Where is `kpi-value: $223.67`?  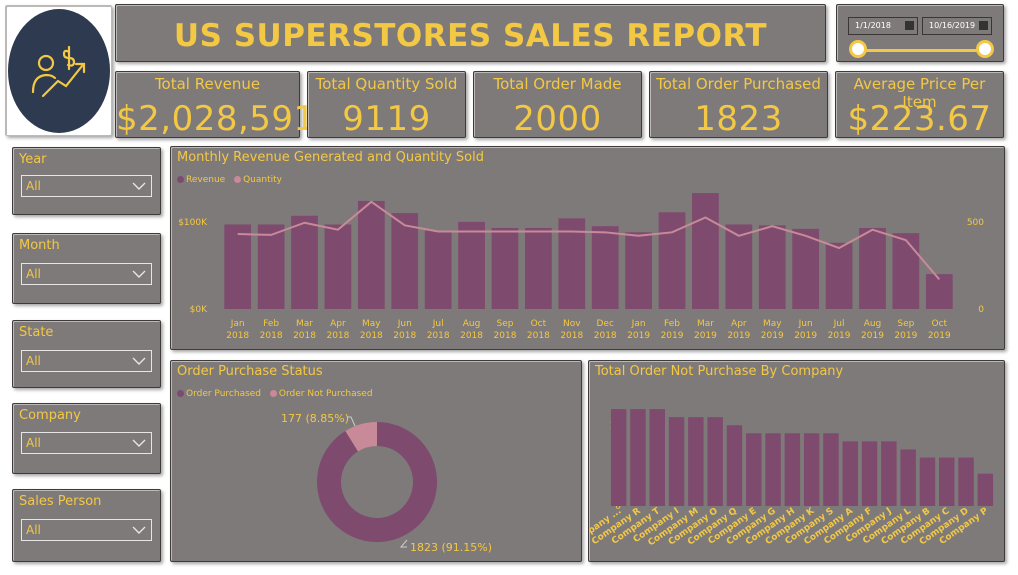 kpi-value: $223.67 is located at coordinates (919, 119).